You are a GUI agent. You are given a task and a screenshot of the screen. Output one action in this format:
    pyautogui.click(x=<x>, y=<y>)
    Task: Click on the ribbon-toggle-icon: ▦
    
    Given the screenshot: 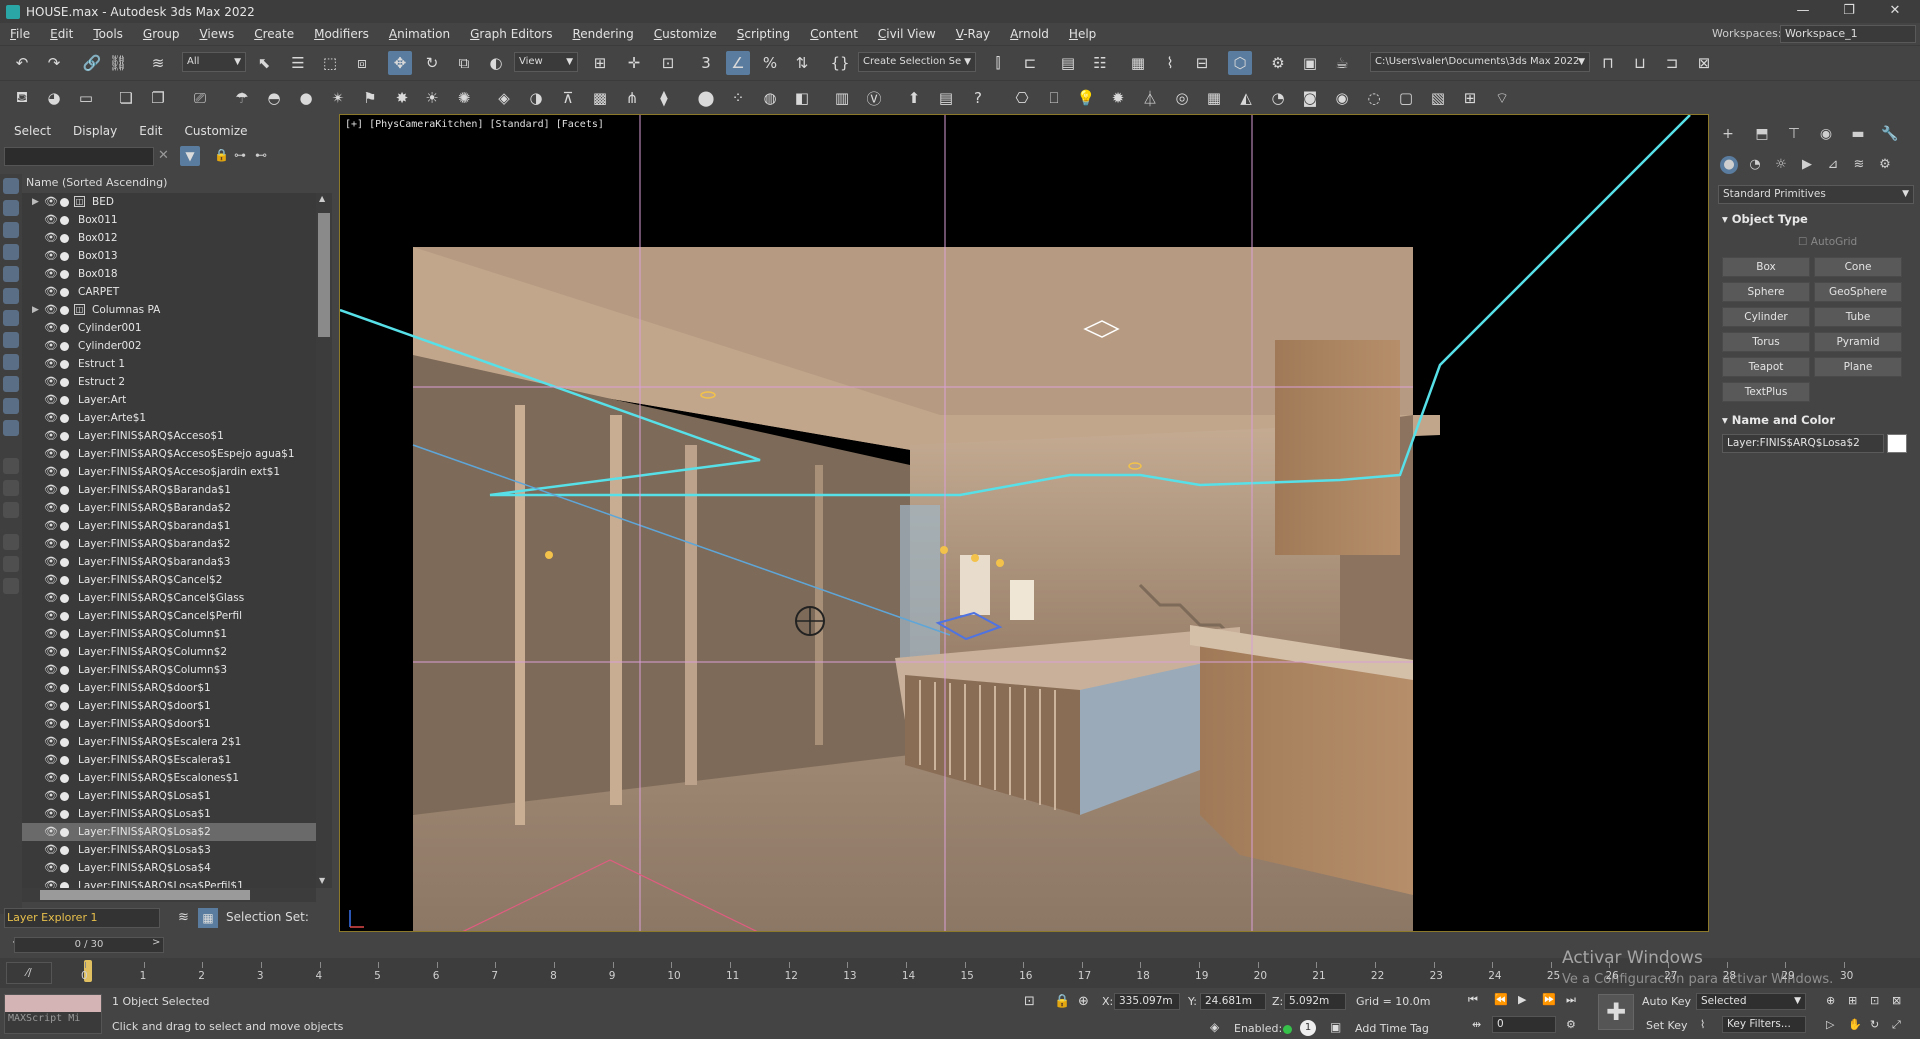 What is the action you would take?
    pyautogui.click(x=1138, y=63)
    